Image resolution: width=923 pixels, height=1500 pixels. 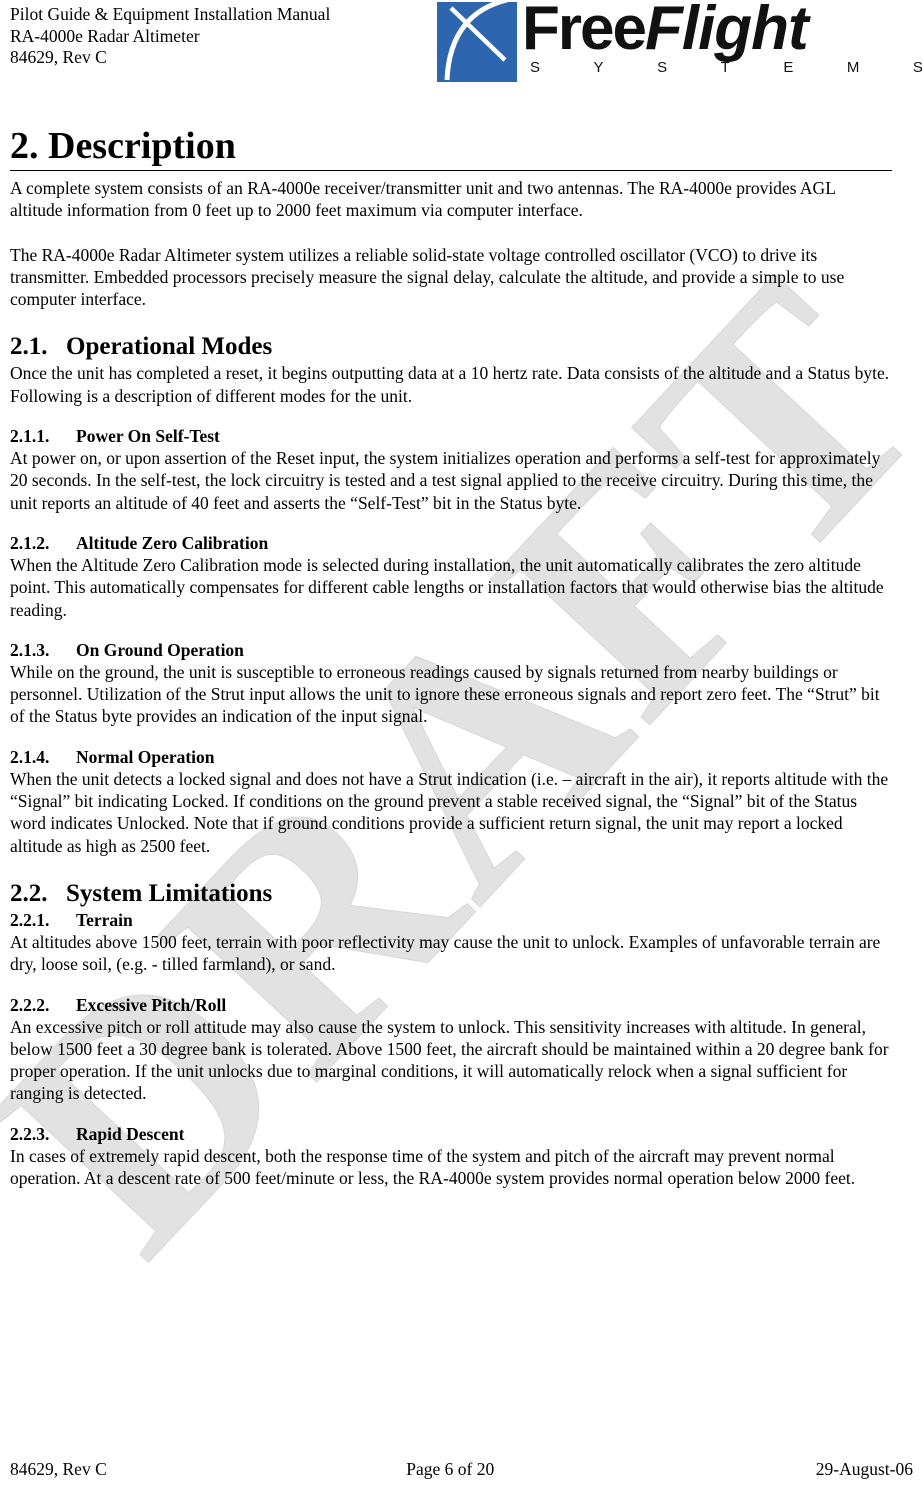 What do you see at coordinates (30, 756) in the screenshot?
I see `section-number-2-1-4: 2.1.4.` at bounding box center [30, 756].